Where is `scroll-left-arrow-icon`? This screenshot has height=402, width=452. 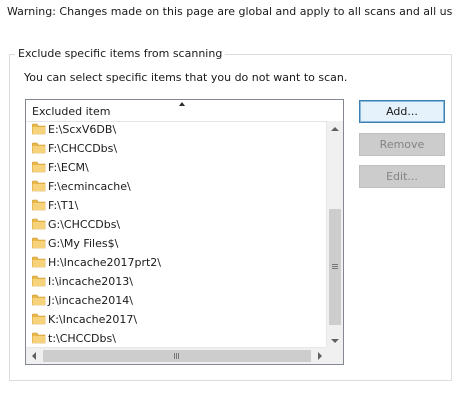 scroll-left-arrow-icon is located at coordinates (34, 356).